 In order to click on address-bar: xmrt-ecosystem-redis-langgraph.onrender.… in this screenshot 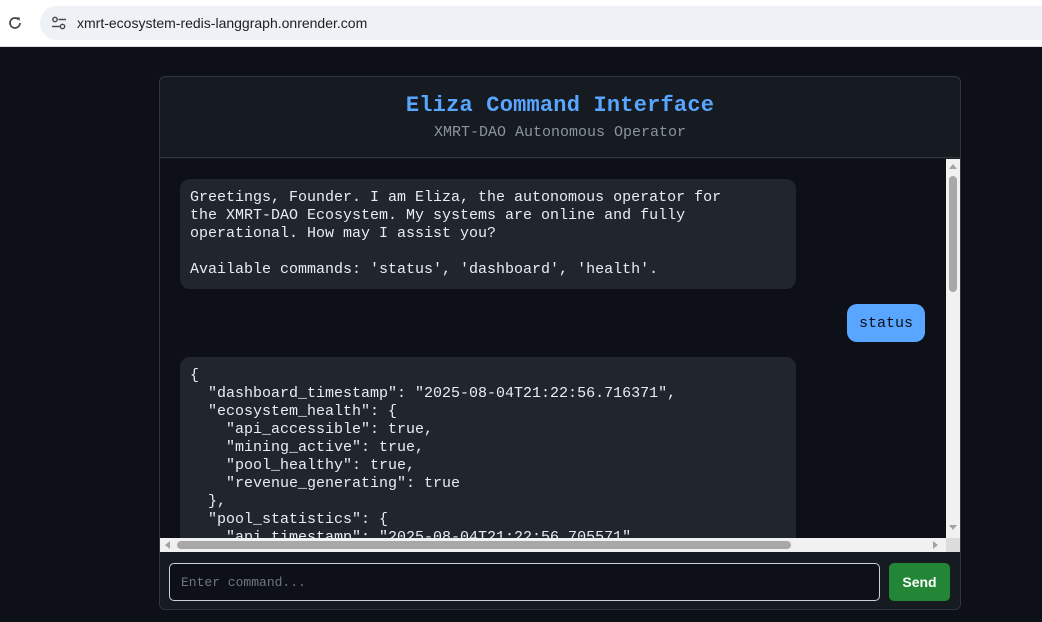, I will do `click(541, 23)`.